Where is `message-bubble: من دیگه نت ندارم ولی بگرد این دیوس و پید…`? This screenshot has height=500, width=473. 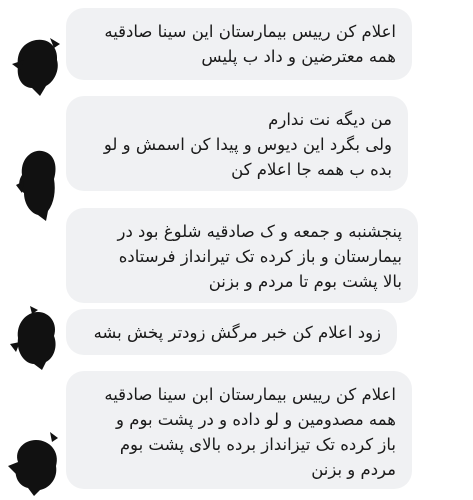 message-bubble: من دیگه نت ندارم ولی بگرد این دیوس و پید… is located at coordinates (237, 143).